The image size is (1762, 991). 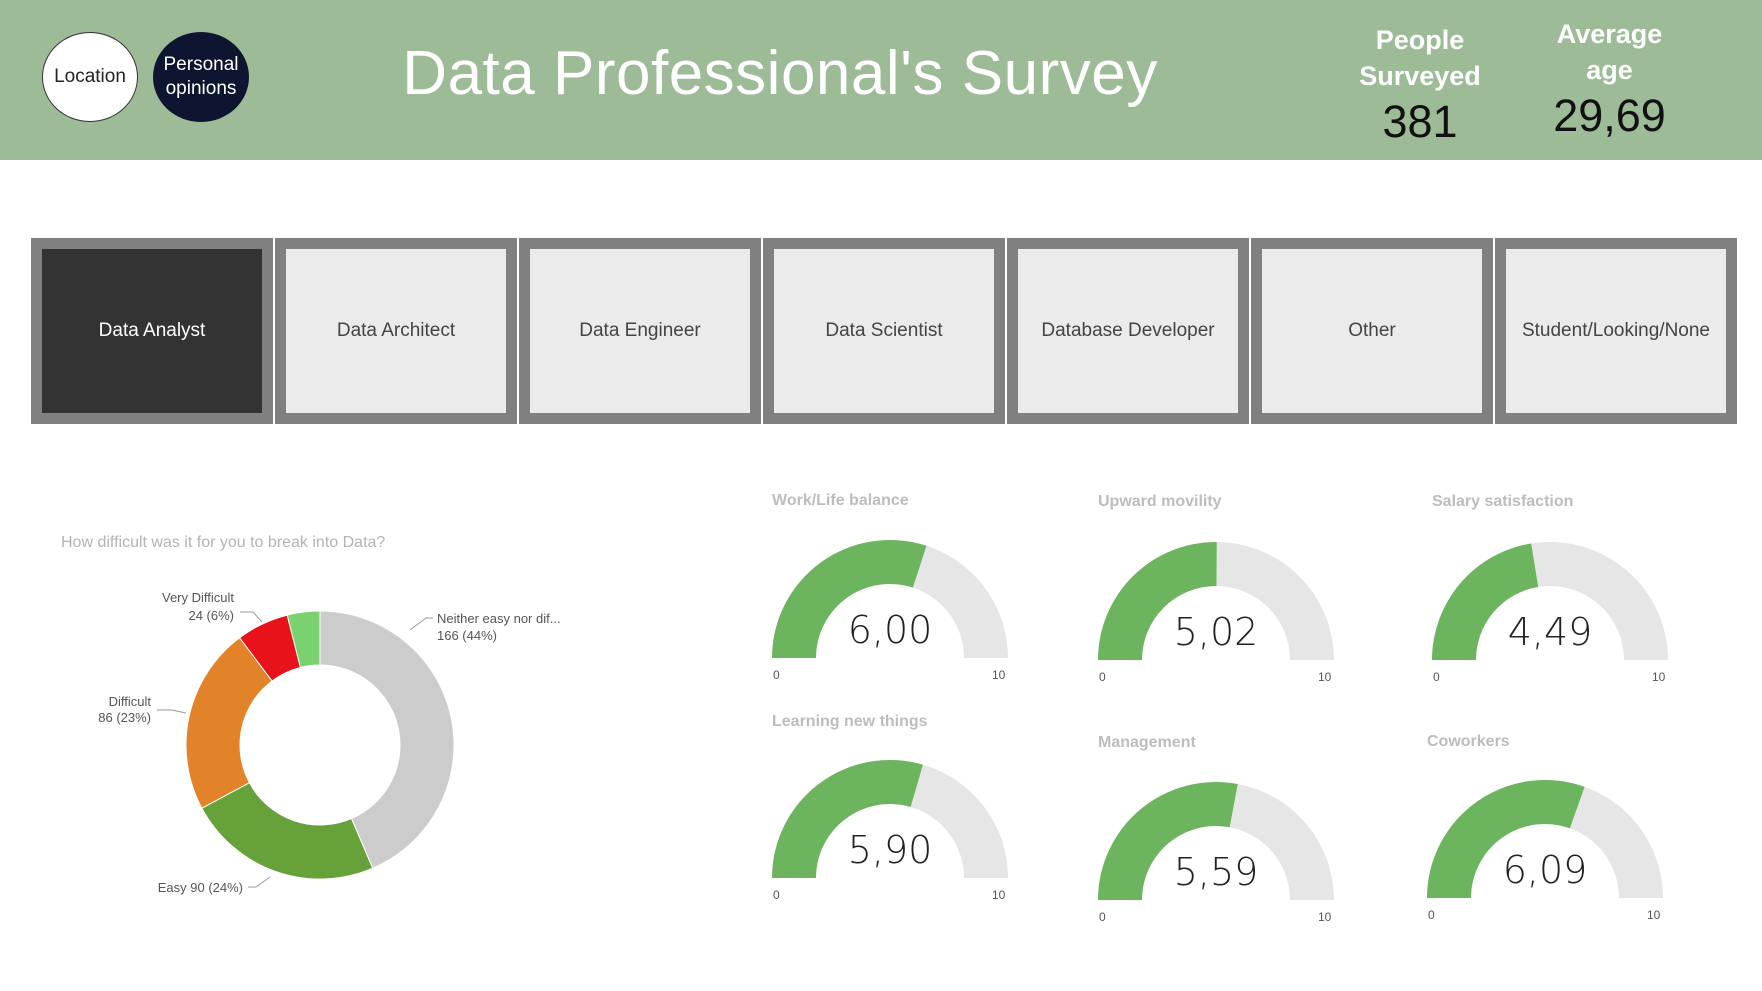 I want to click on slicer-tile-data-architect: Data Architect, so click(x=396, y=331).